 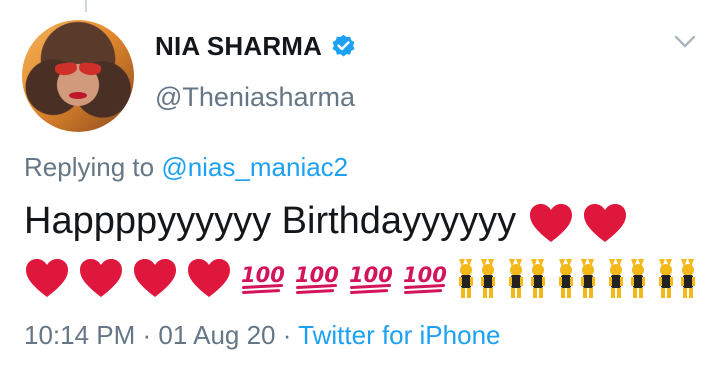 What do you see at coordinates (270, 221) in the screenshot?
I see `tweet-text-content: Happppyyyyyy Birthdayyyyyy` at bounding box center [270, 221].